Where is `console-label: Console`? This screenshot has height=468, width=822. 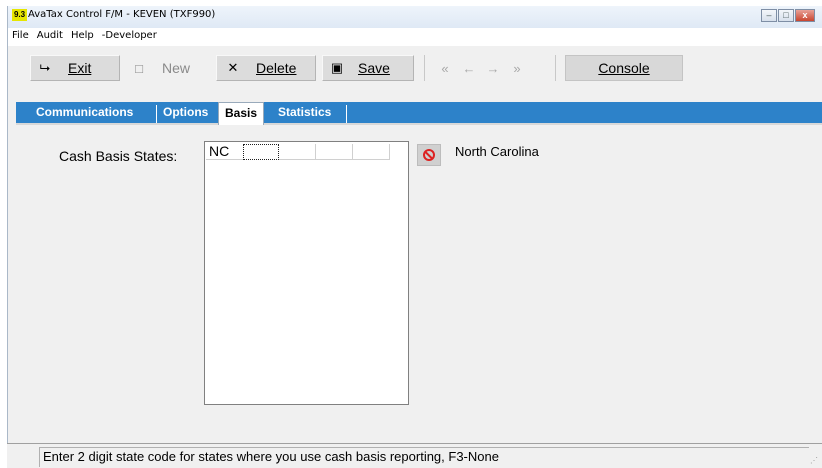 console-label: Console is located at coordinates (624, 68).